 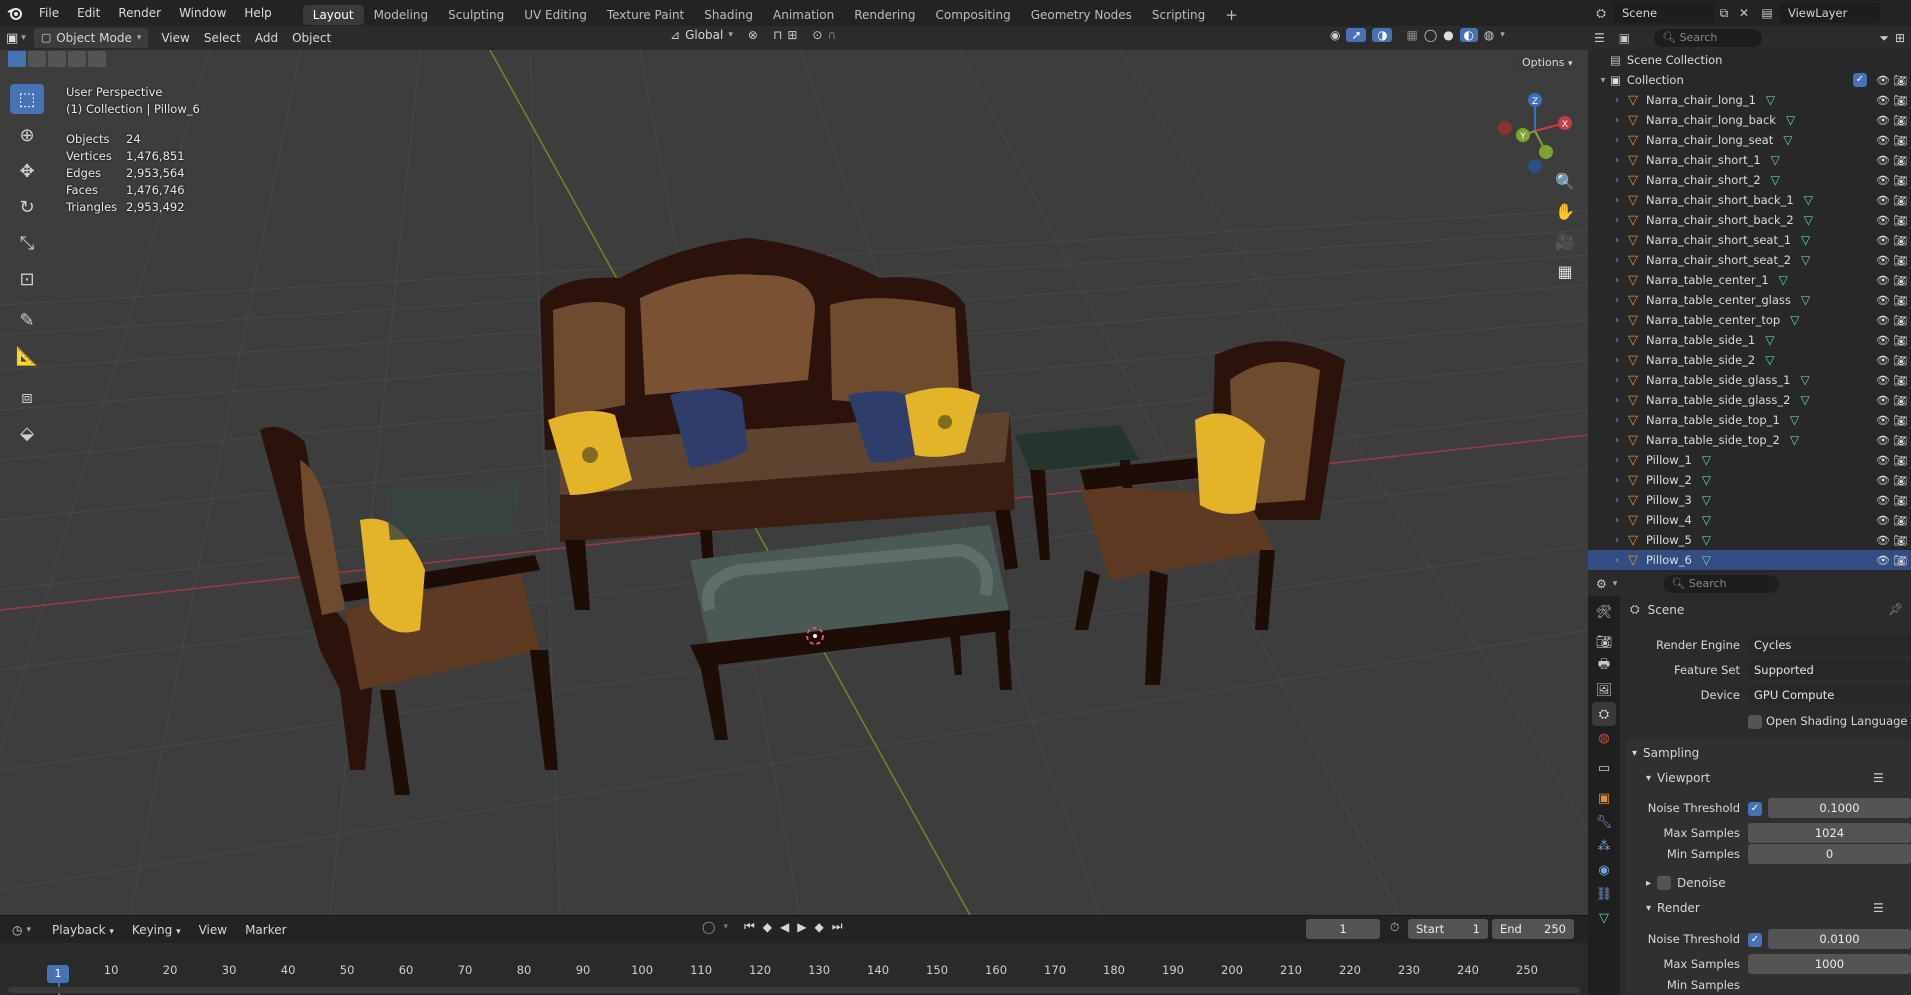 What do you see at coordinates (1724, 13) in the screenshot?
I see `new-scene-icon: ⧉` at bounding box center [1724, 13].